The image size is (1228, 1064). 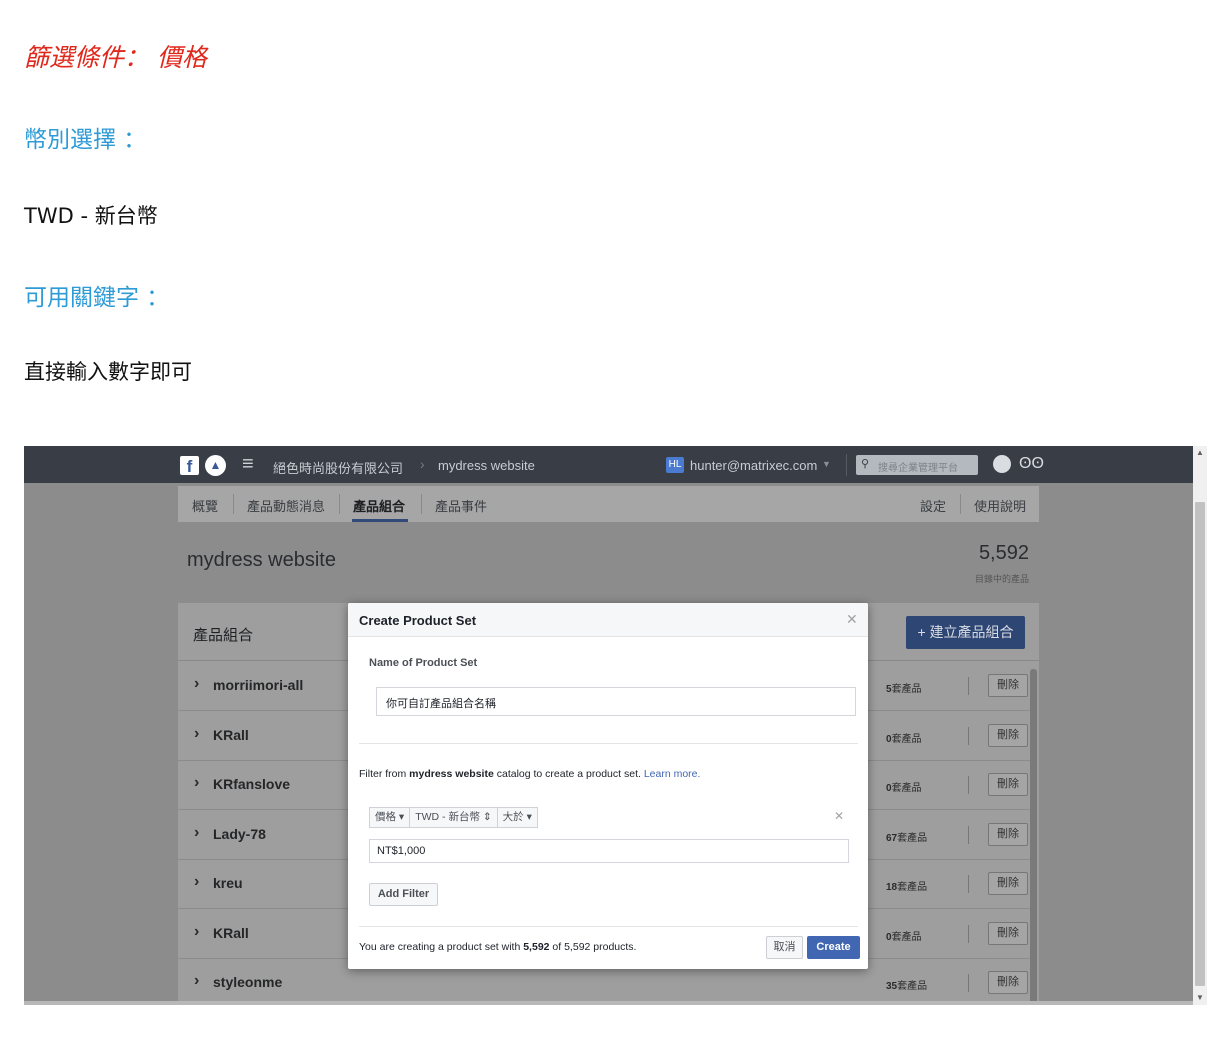 What do you see at coordinates (228, 883) in the screenshot?
I see `product-set-name: kreu` at bounding box center [228, 883].